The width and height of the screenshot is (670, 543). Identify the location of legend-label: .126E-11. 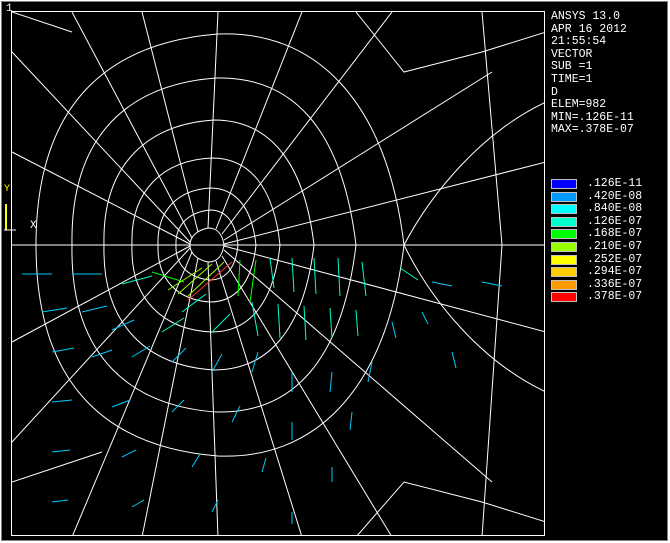
(615, 183).